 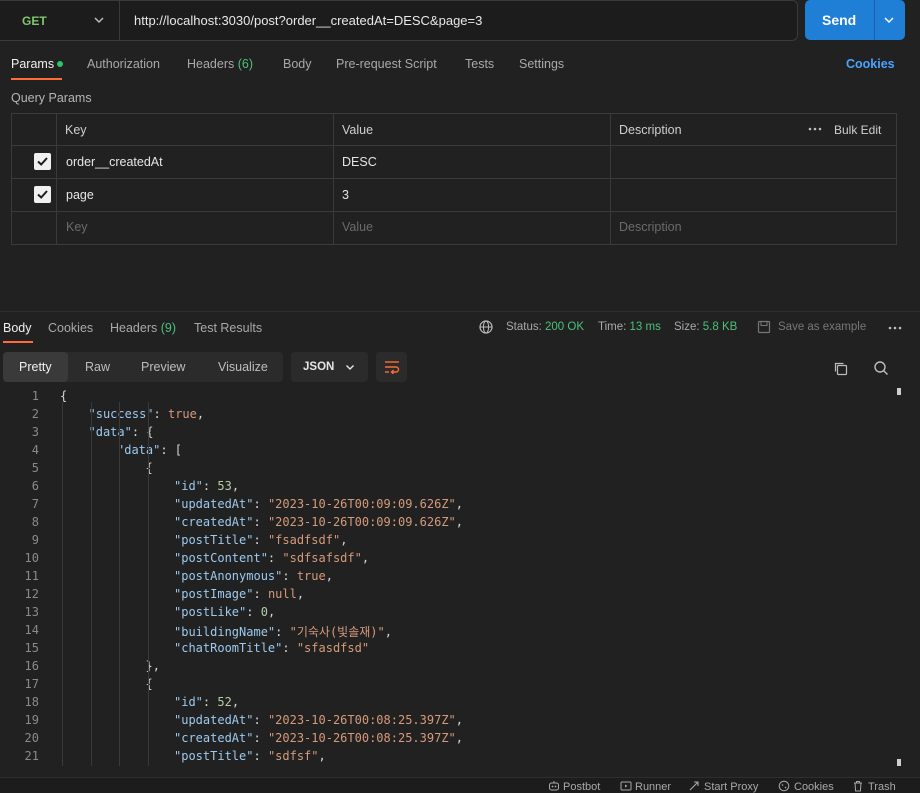 What do you see at coordinates (35, 468) in the screenshot?
I see `line-number: 5` at bounding box center [35, 468].